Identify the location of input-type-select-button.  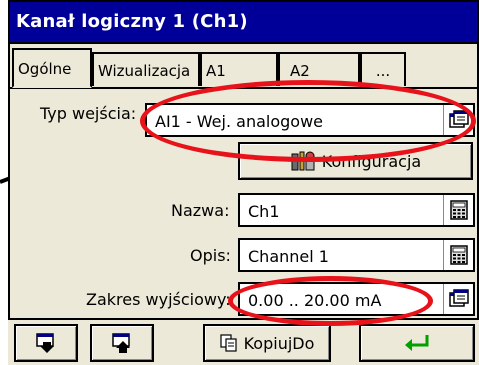
(458, 120).